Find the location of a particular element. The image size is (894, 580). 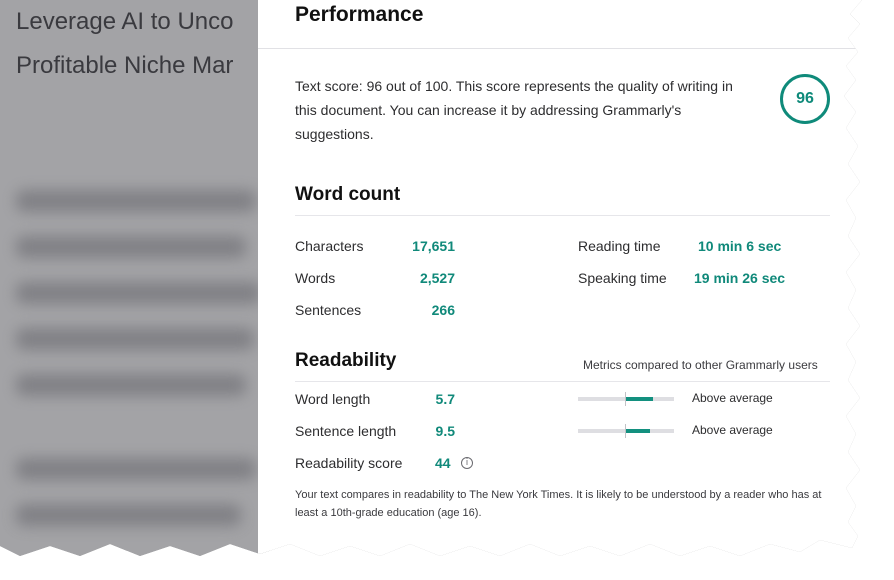

sentence-length-value: 9.5 is located at coordinates (445, 431).